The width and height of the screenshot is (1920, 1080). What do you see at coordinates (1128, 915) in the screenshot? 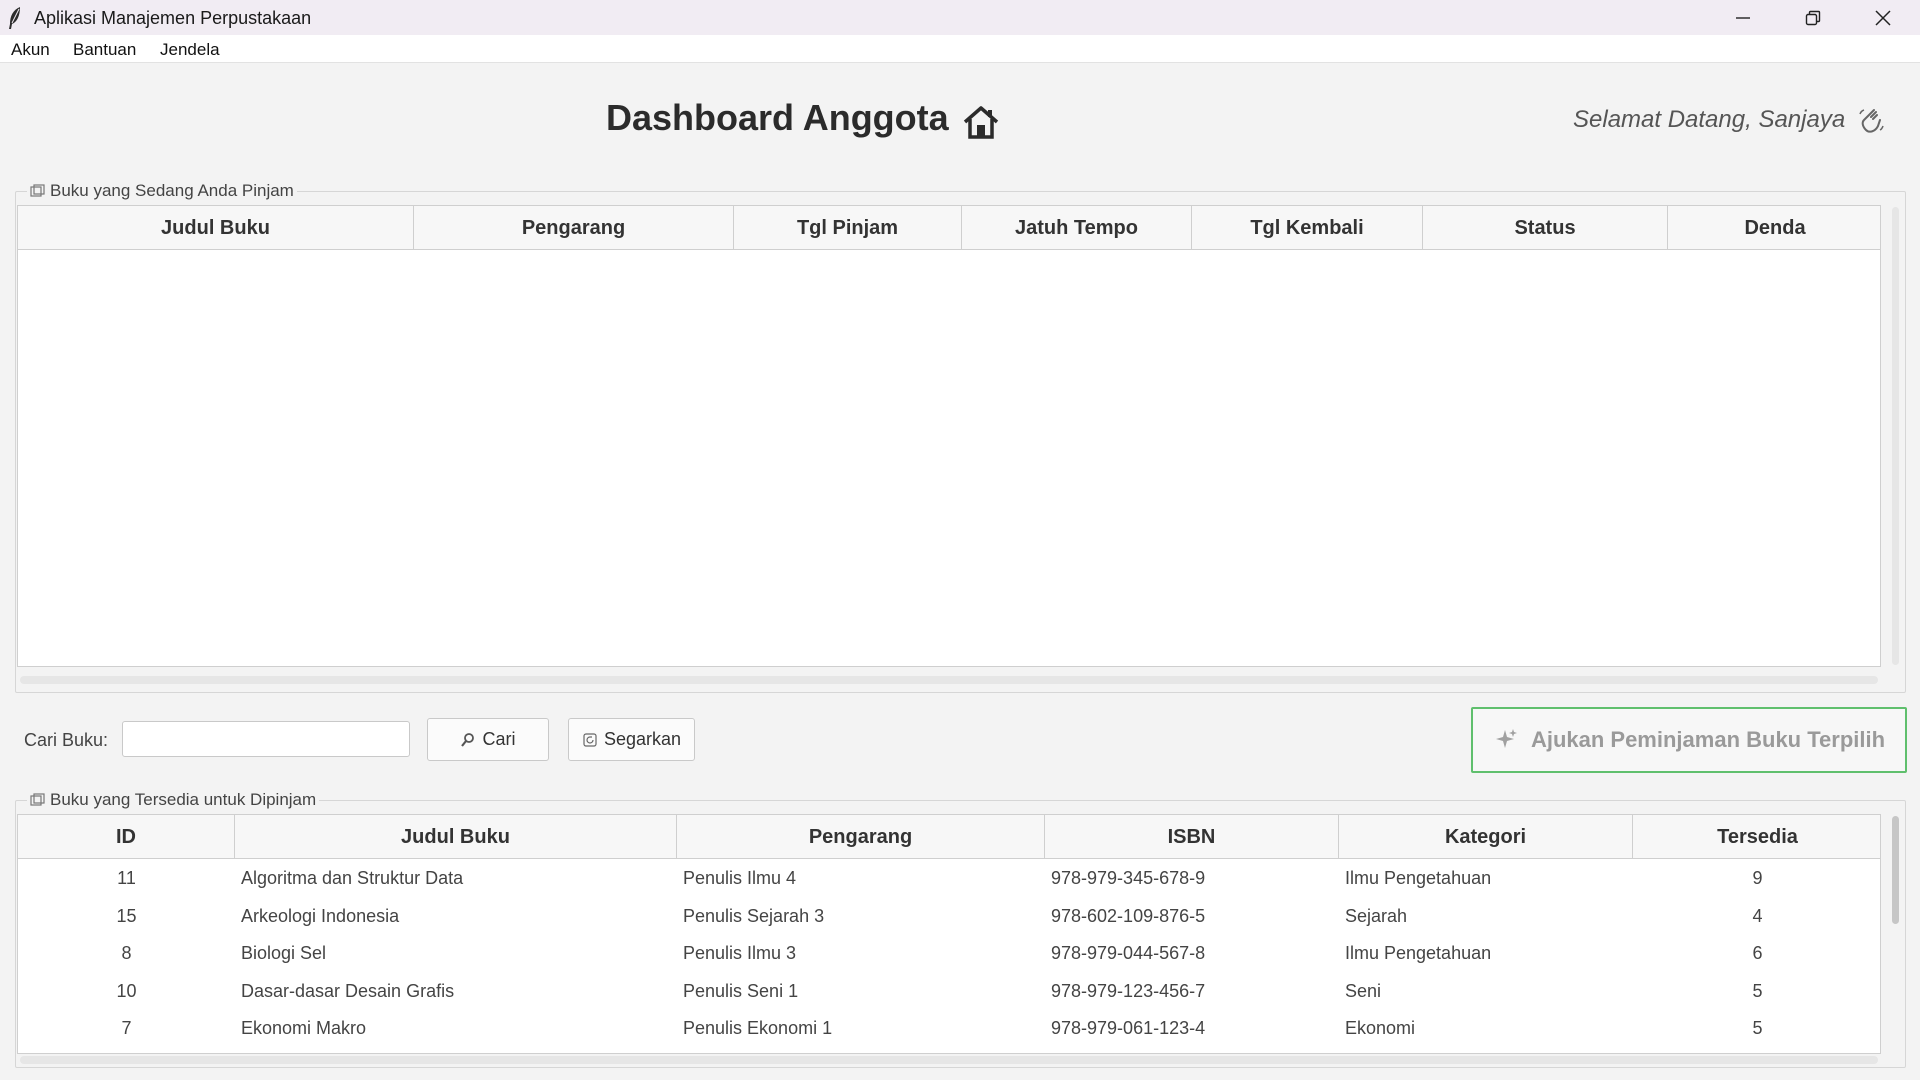
I see `cell-isbn: 978-602-109-876-5` at bounding box center [1128, 915].